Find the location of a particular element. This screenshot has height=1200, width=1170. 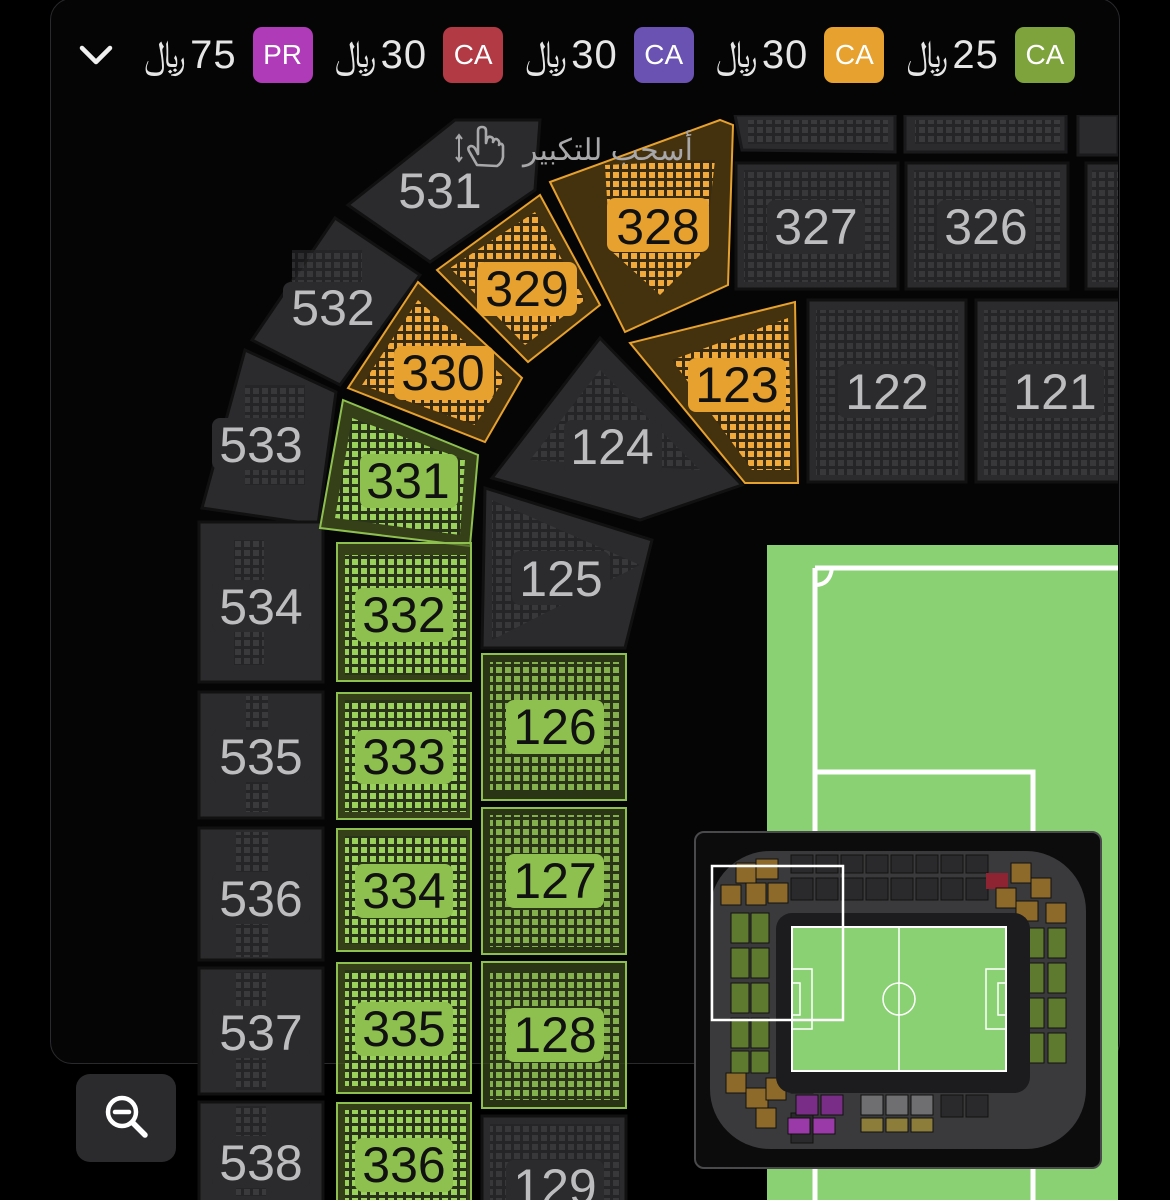

legend-item-ca-gold: ﷼ 30 CA is located at coordinates (800, 55).